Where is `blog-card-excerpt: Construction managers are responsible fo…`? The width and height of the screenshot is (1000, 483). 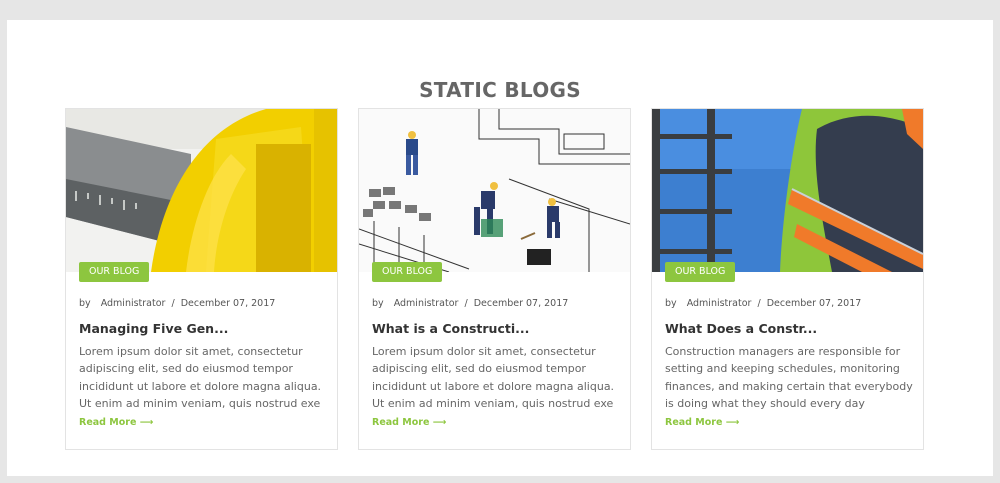 blog-card-excerpt: Construction managers are responsible fo… is located at coordinates (789, 377).